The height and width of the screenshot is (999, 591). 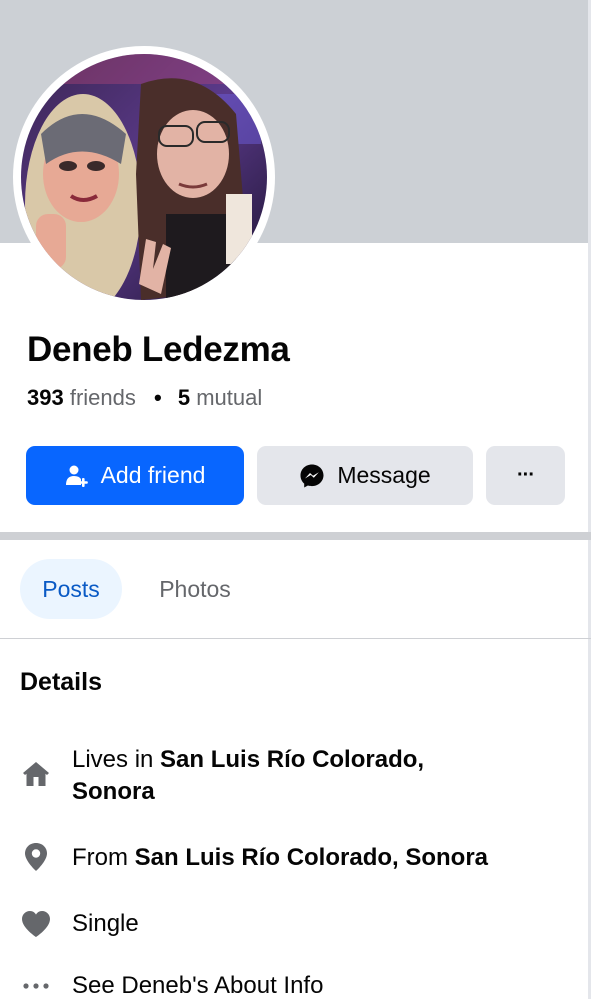 I want to click on see-about-info-label: See Deneb's About Info, so click(x=198, y=985).